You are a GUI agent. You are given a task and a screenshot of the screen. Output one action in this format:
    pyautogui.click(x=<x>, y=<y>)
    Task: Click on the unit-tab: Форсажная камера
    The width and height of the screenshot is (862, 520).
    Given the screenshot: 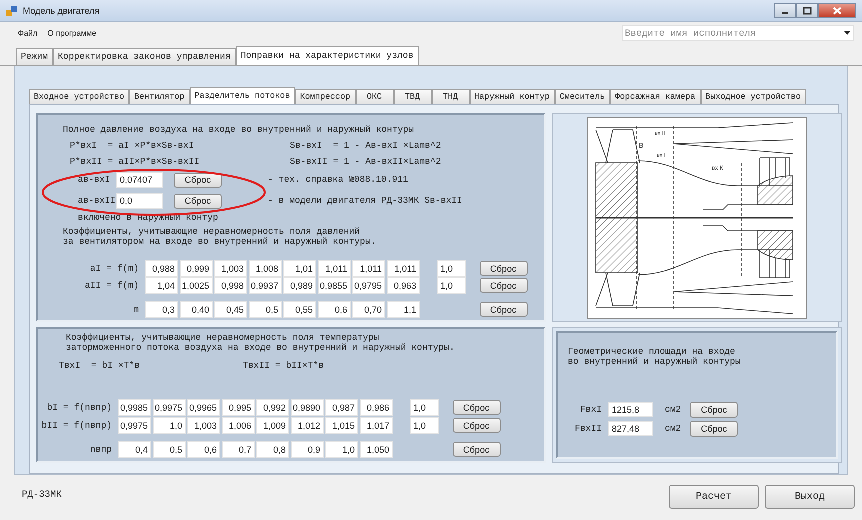 What is the action you would take?
    pyautogui.click(x=655, y=96)
    